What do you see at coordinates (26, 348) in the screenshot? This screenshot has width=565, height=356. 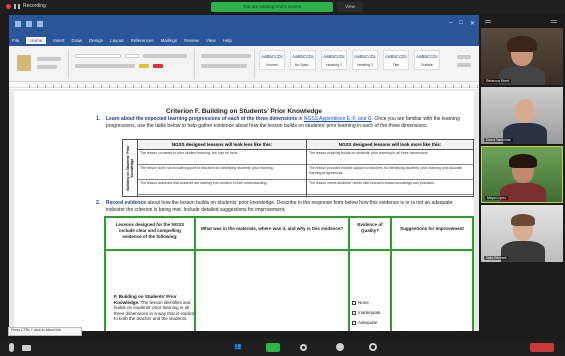 I see `video-button` at bounding box center [26, 348].